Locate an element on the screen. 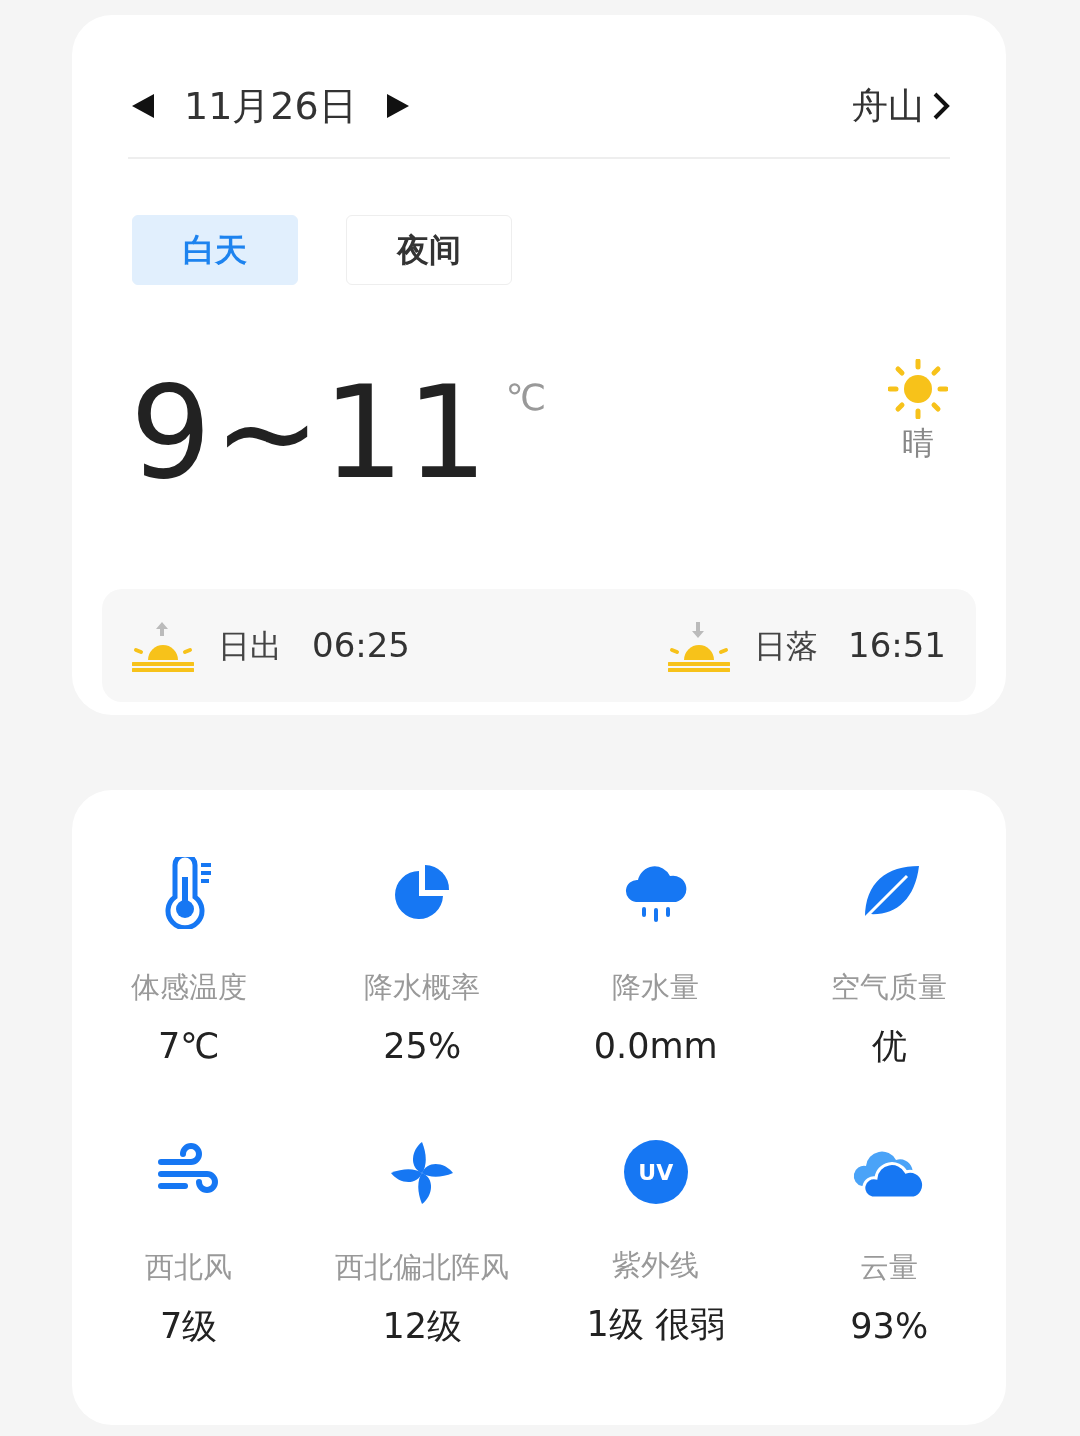 The width and height of the screenshot is (1080, 1436). detail-label: 空气质量 is located at coordinates (889, 987).